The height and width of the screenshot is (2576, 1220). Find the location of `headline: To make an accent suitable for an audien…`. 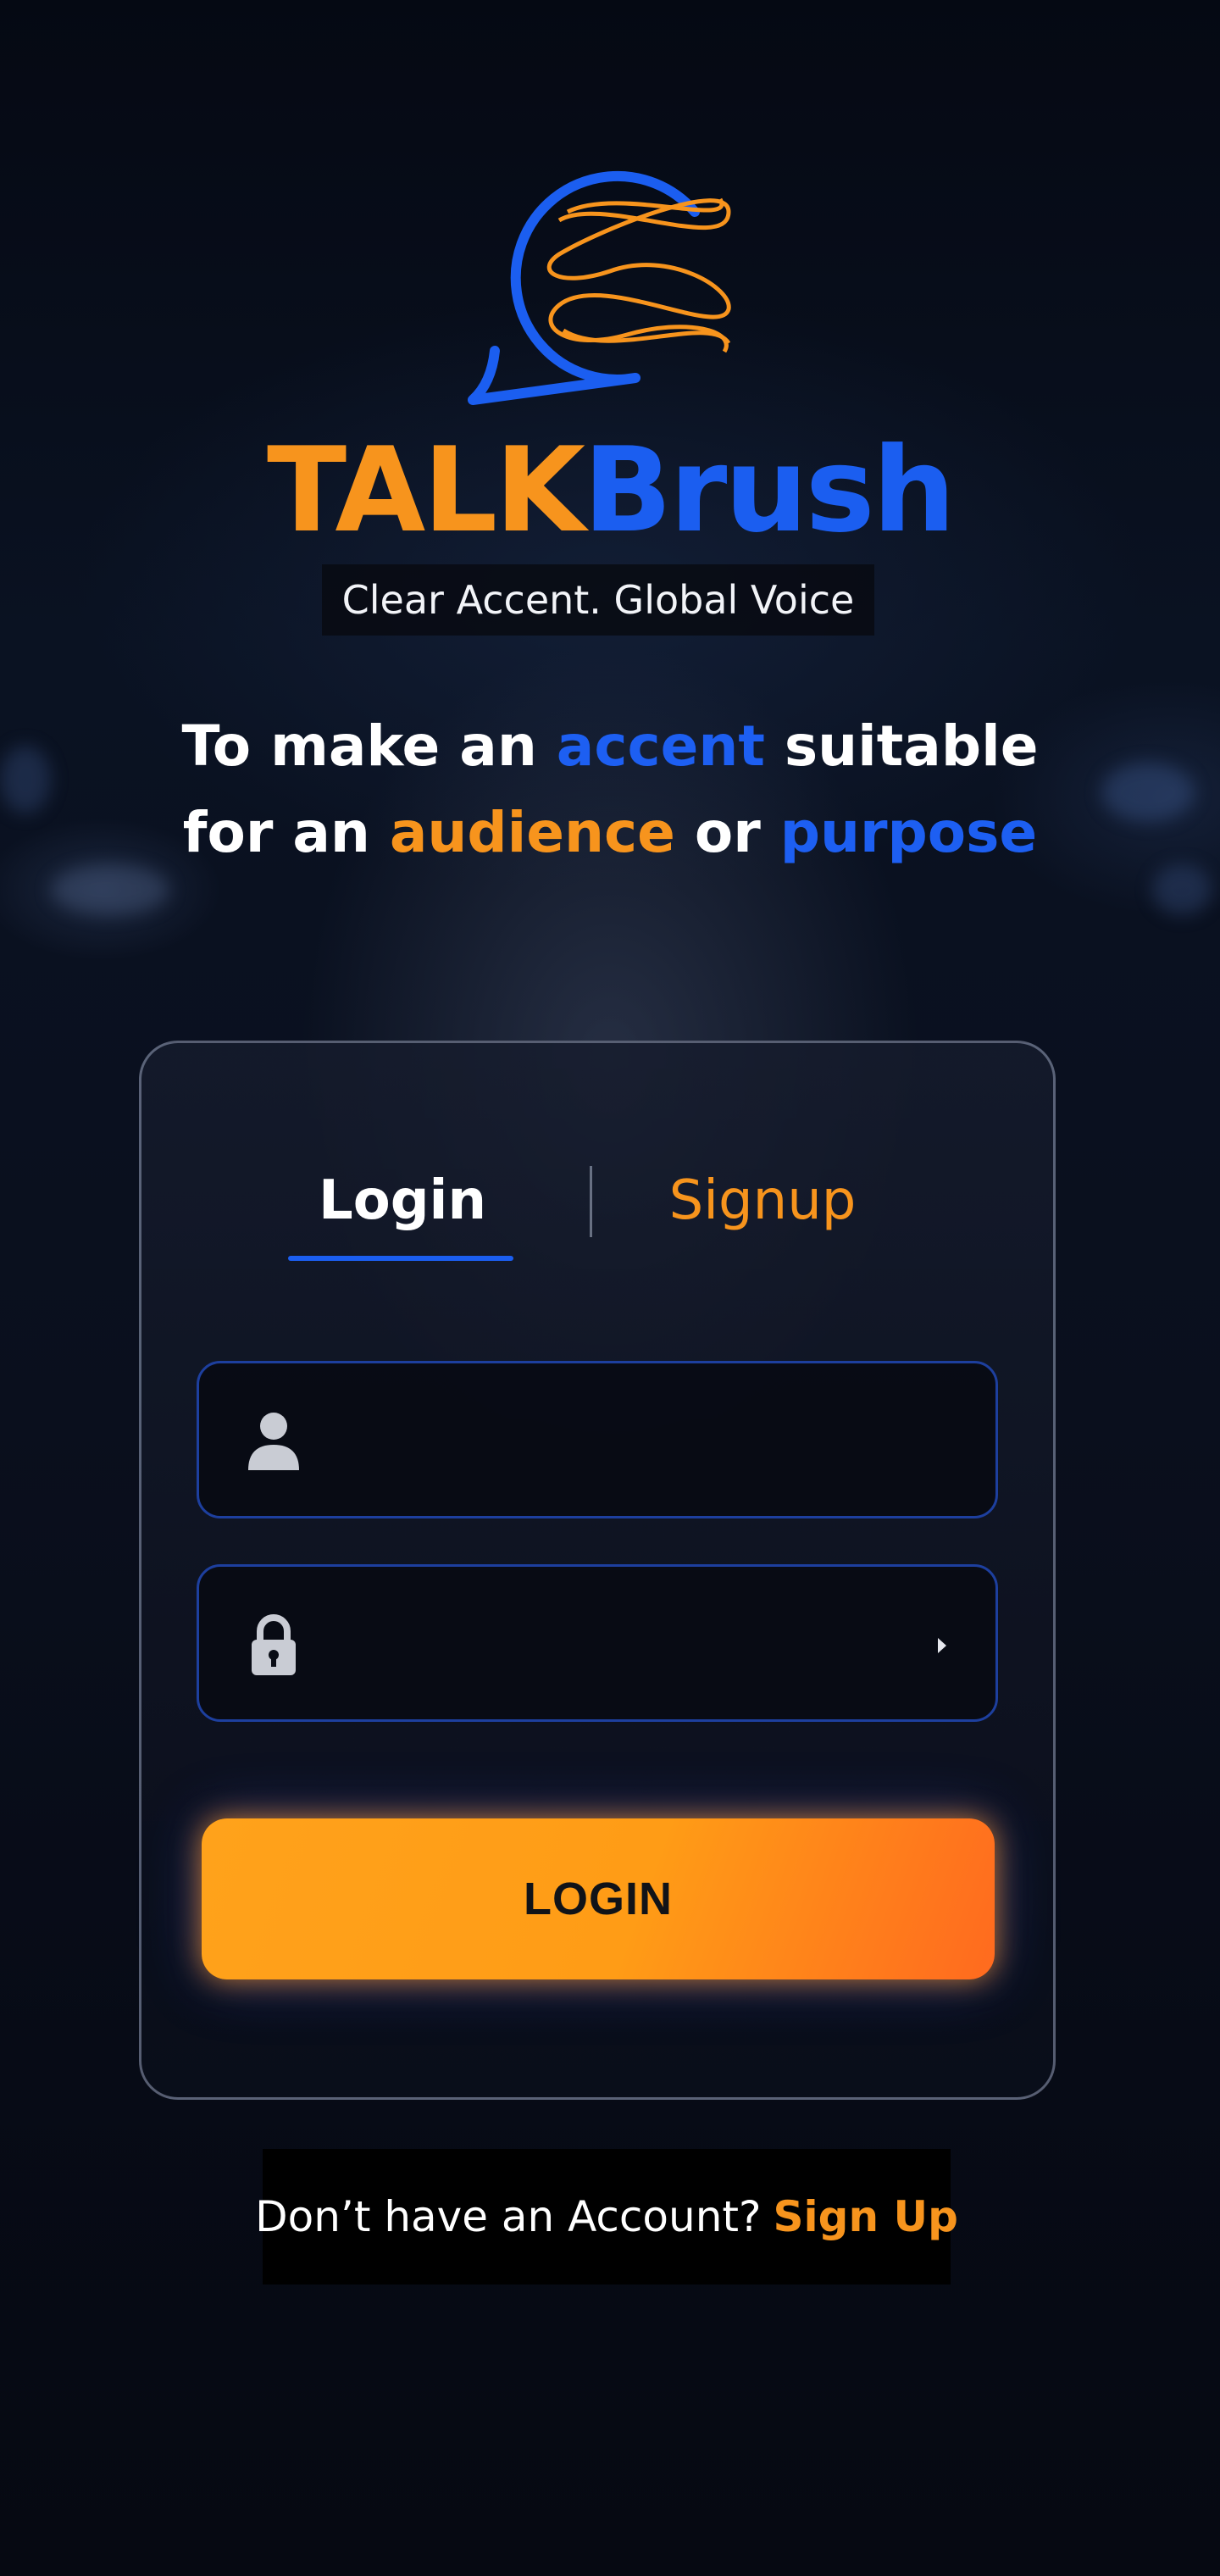

headline: To make an accent suitable for an audien… is located at coordinates (610, 789).